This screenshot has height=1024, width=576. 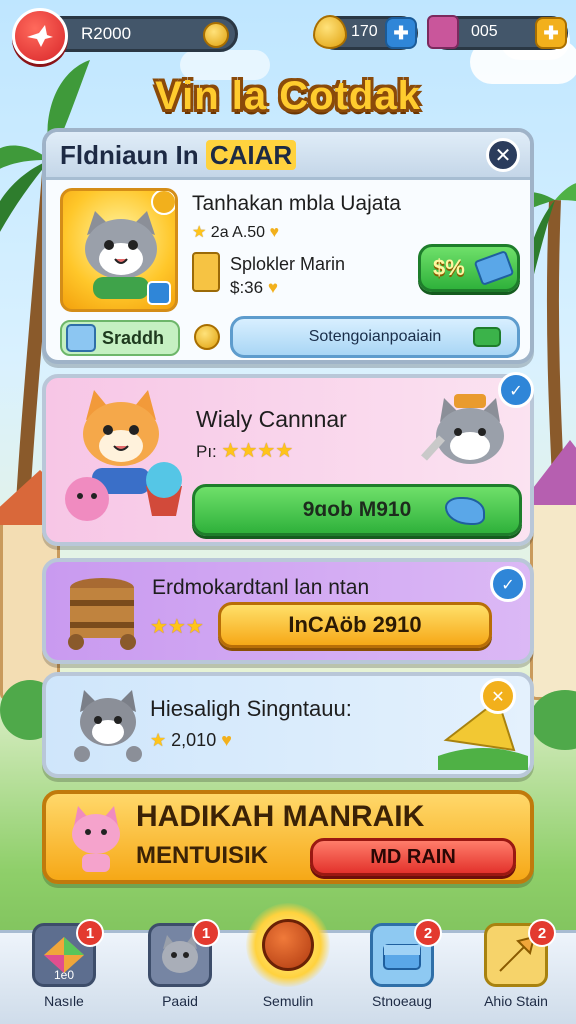 I want to click on reward-title: Tanhakan mbla Uajata, so click(x=296, y=203).